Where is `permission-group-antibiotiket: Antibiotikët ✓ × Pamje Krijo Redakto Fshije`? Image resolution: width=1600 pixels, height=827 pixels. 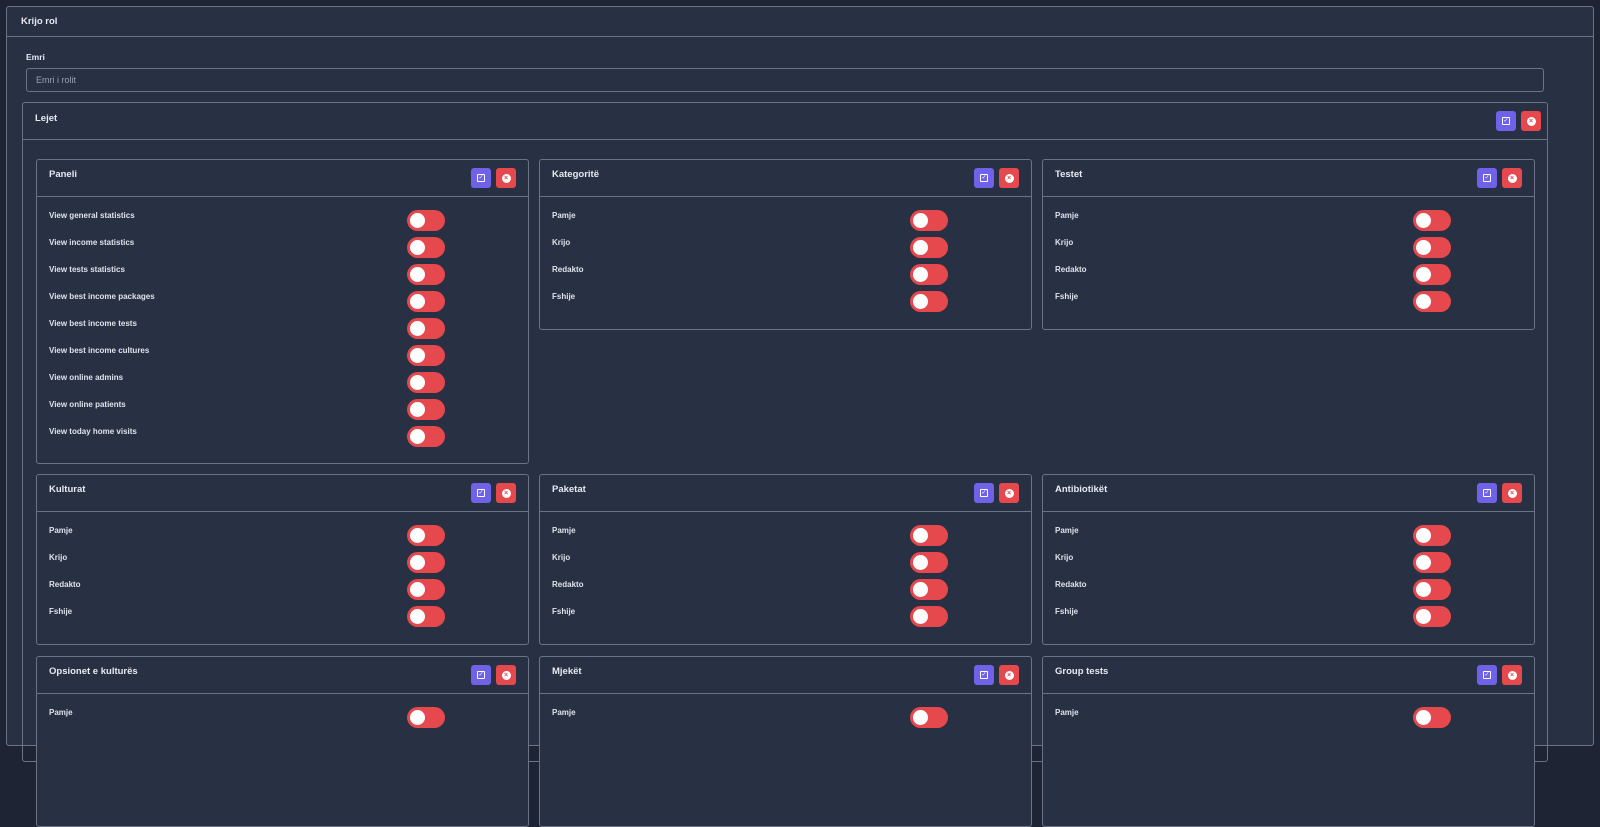 permission-group-antibiotiket: Antibiotikët ✓ × Pamje Krijo Redakto Fshije is located at coordinates (1288, 559).